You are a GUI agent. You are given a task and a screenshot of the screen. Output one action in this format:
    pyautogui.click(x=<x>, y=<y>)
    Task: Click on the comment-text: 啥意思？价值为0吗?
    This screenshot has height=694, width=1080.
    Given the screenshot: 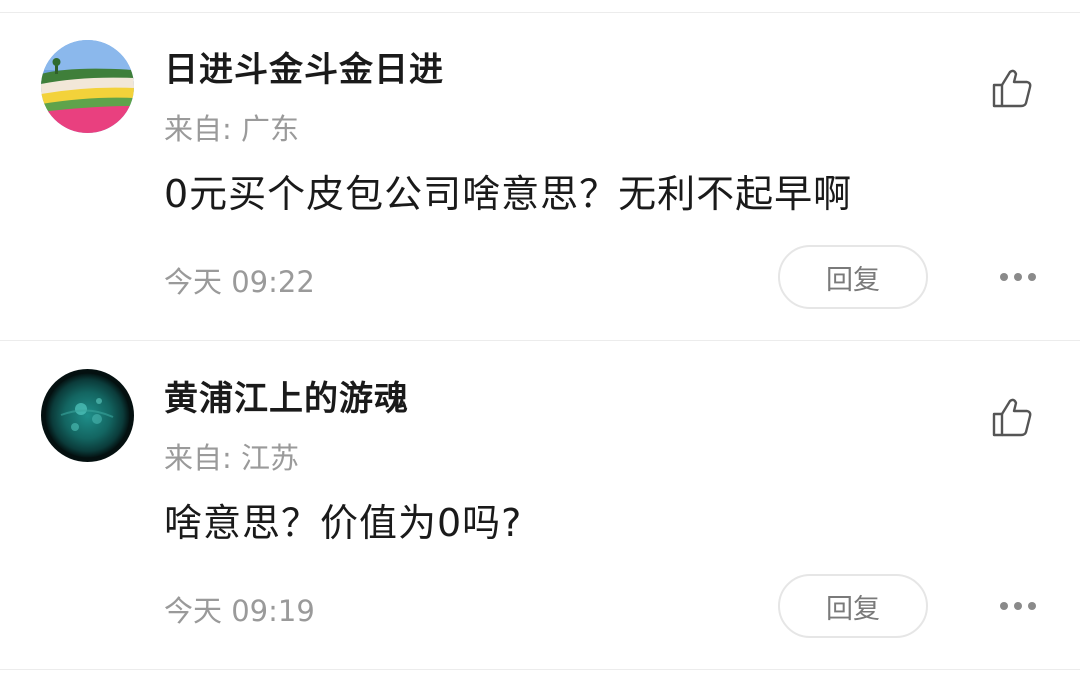 What is the action you would take?
    pyautogui.click(x=343, y=523)
    